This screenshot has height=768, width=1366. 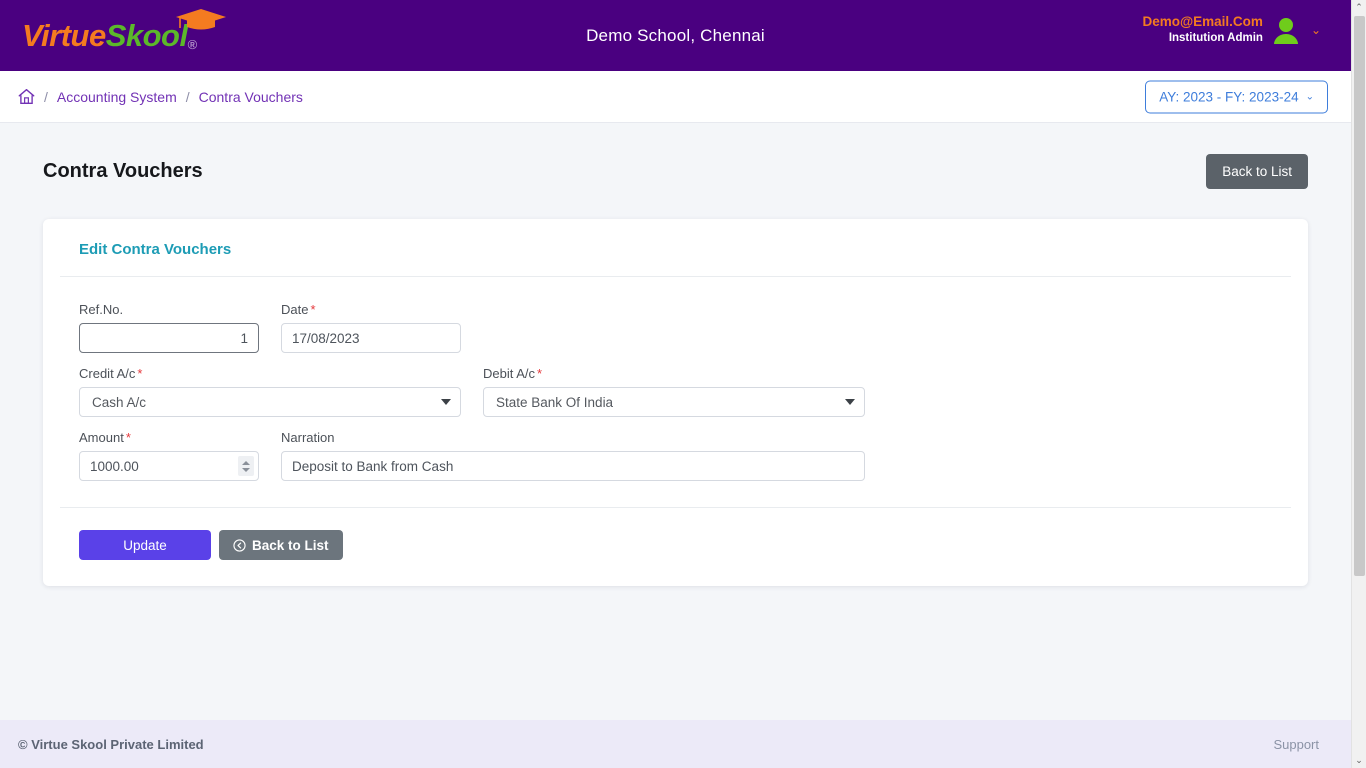 I want to click on field-label-text: Date, so click(x=295, y=309).